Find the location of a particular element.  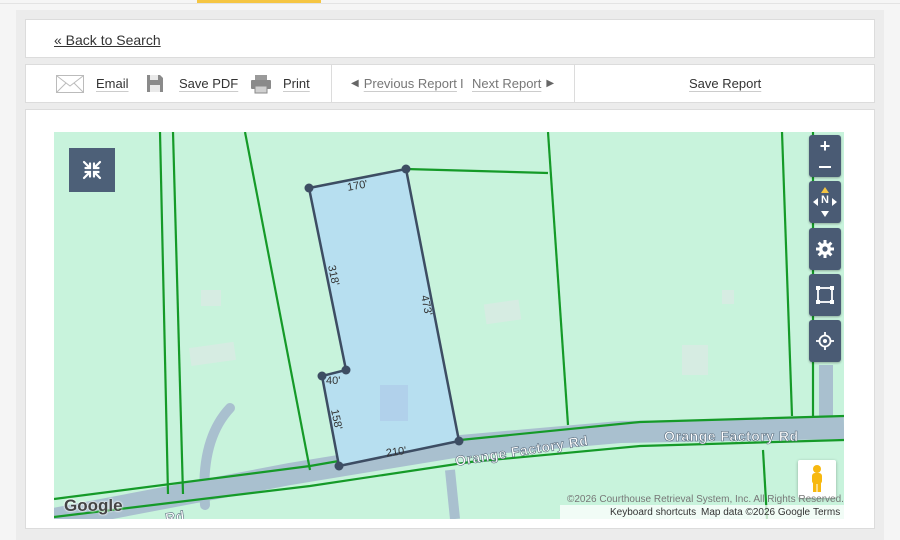

print-label: Print is located at coordinates (296, 83).